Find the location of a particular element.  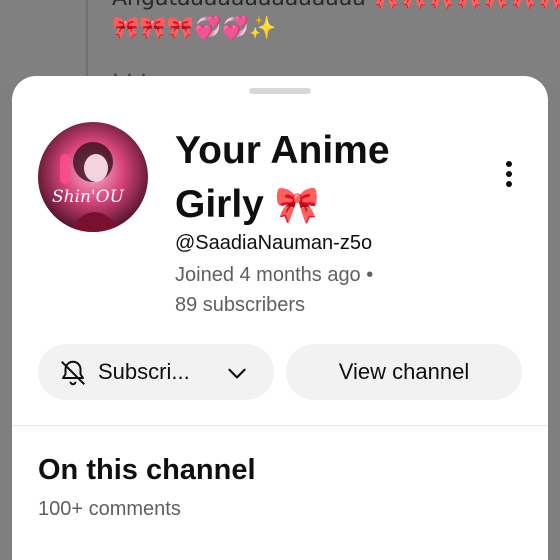

avatar-logo-text: Shin'OU is located at coordinates (88, 197).